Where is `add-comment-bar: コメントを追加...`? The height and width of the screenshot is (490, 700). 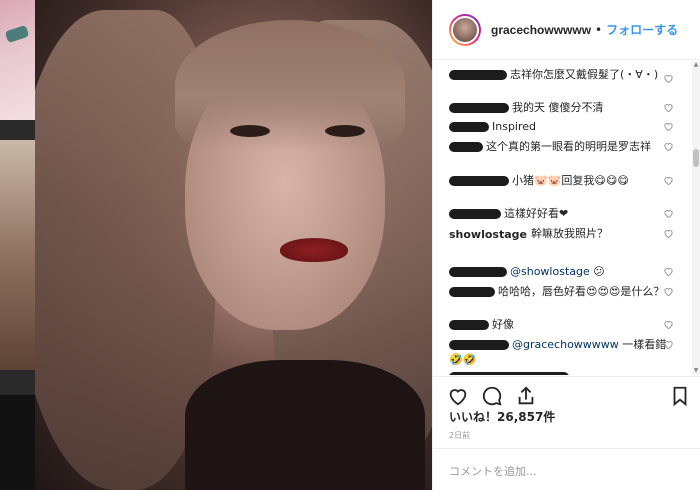 add-comment-bar: コメントを追加... is located at coordinates (566, 469).